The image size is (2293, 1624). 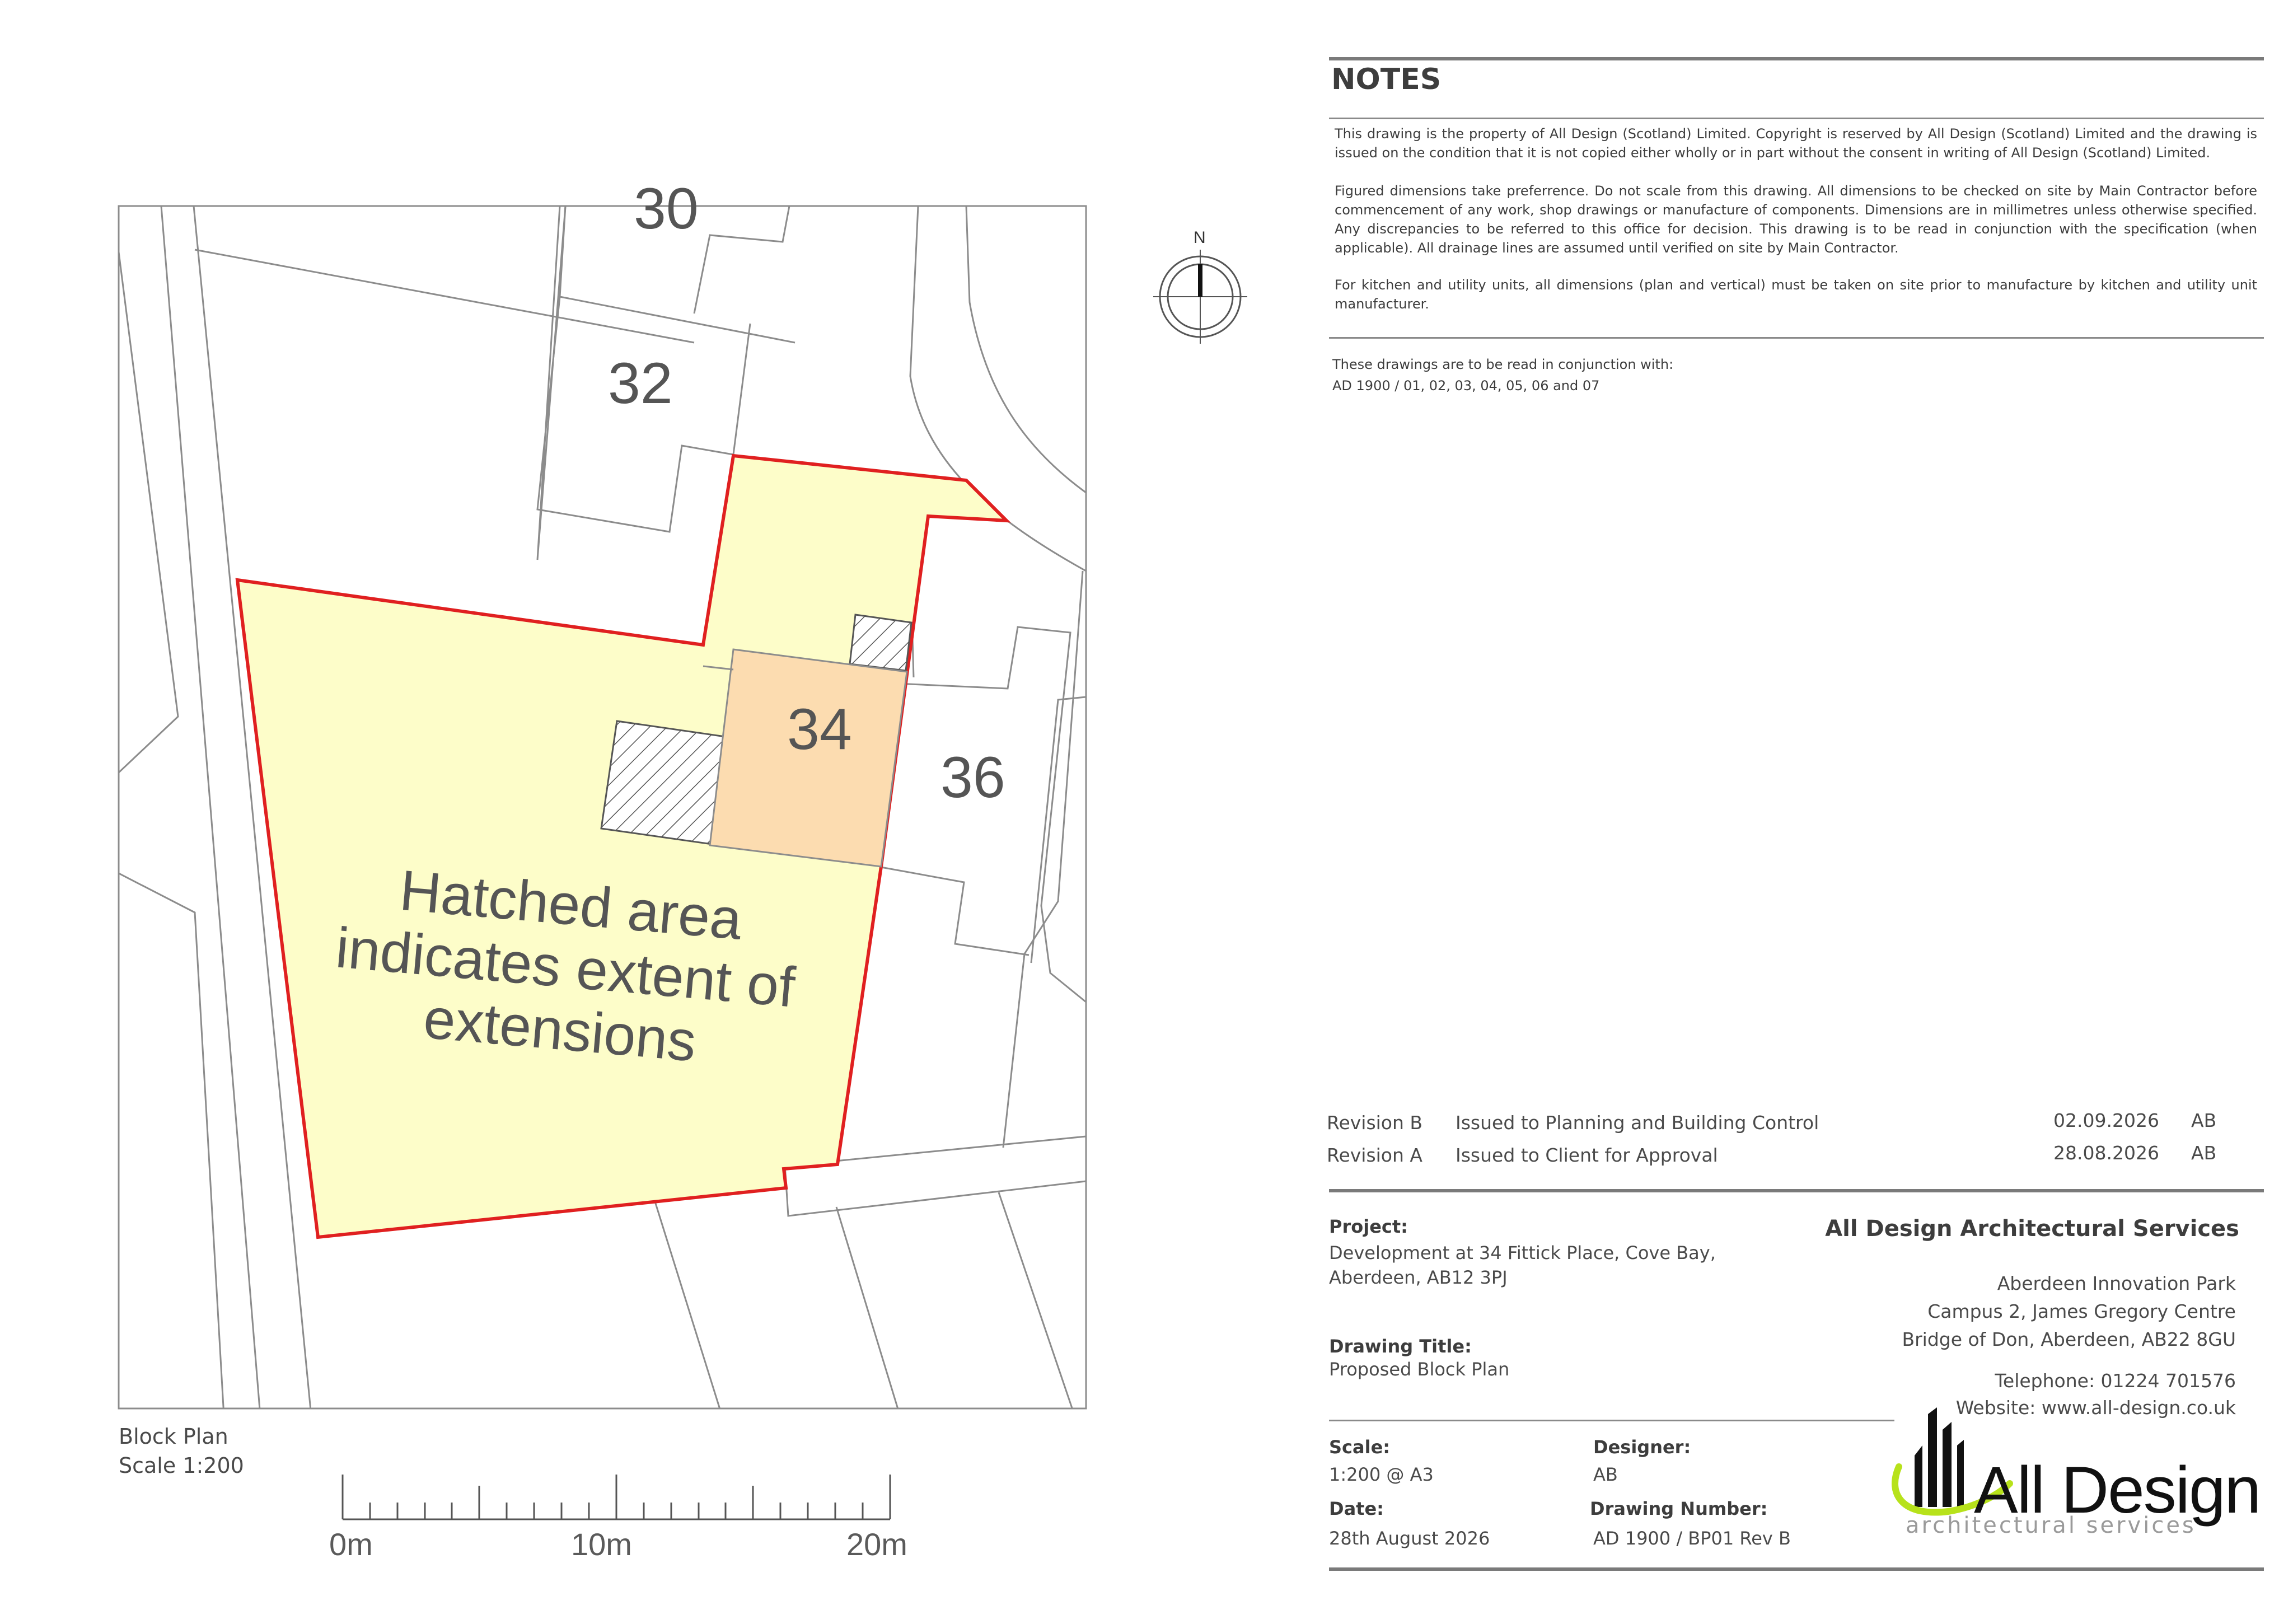 I want to click on north-arrow-icon, so click(x=1200, y=297).